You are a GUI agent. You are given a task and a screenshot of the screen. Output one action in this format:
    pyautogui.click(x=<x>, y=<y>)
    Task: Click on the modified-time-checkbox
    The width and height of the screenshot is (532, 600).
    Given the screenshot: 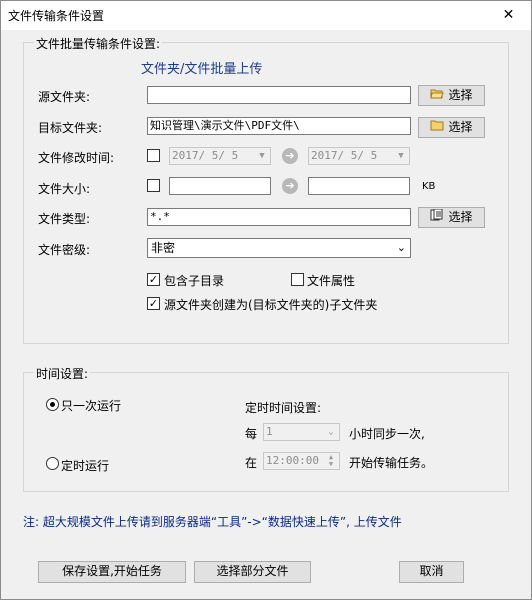 What is the action you would take?
    pyautogui.click(x=153, y=155)
    